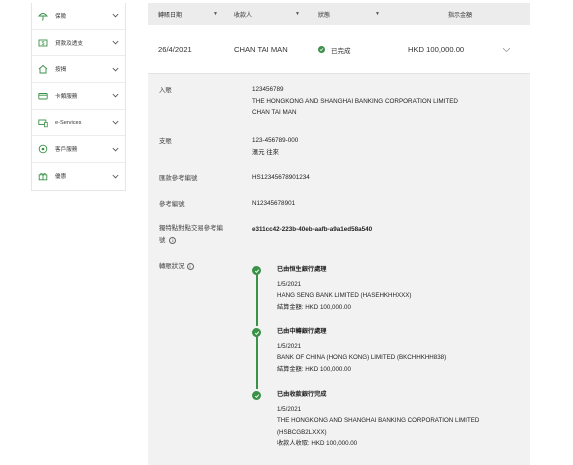 This screenshot has width=573, height=465. I want to click on remittance-ref-label: 匯款參考編號, so click(178, 178).